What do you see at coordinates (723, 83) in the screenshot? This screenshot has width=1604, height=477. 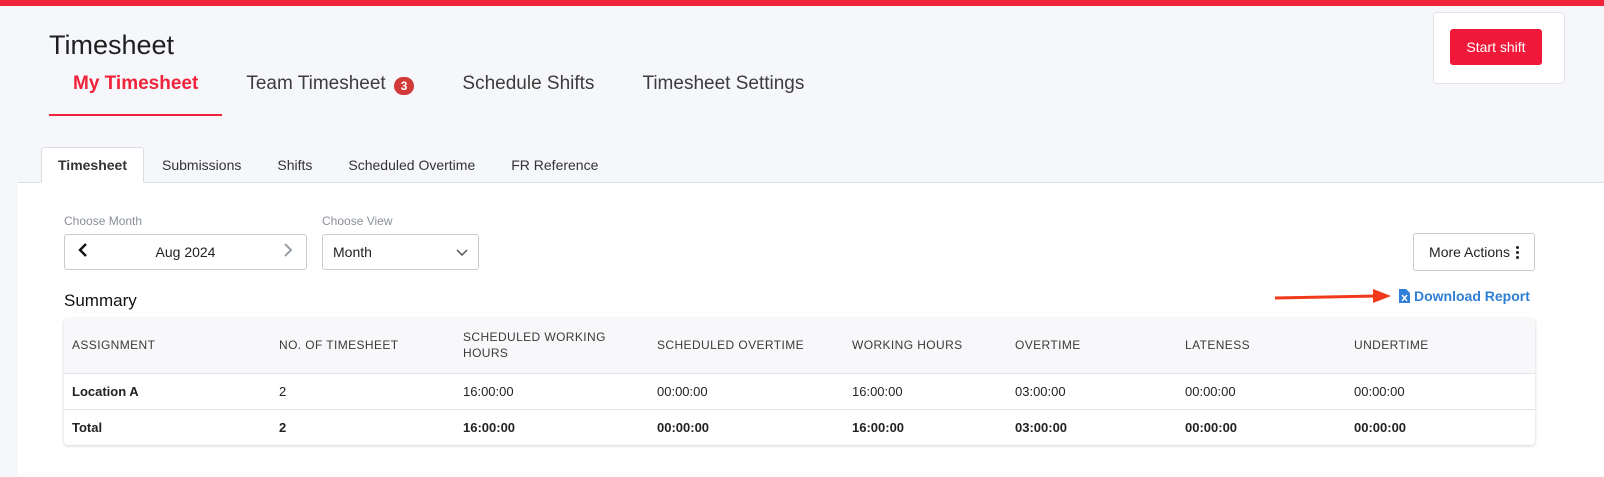 I see `tab-label: Timesheet Settings` at bounding box center [723, 83].